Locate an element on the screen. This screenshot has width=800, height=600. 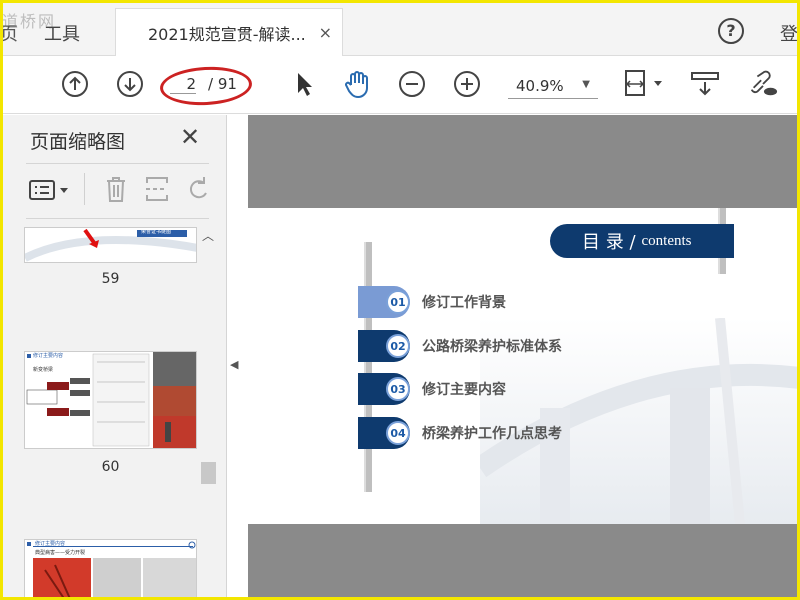
zoom-in-icon is located at coordinates (467, 84).